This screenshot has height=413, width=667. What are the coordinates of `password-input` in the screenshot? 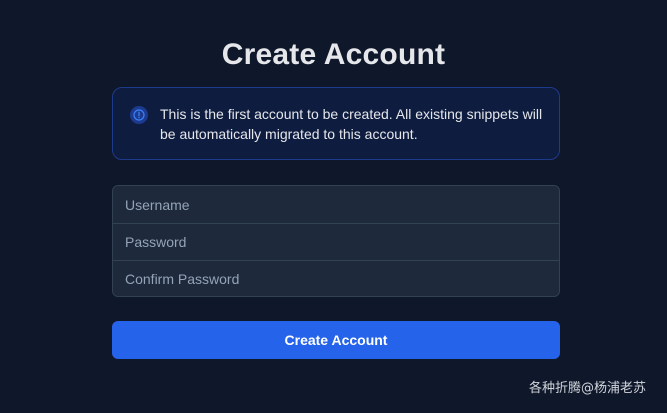 It's located at (336, 241).